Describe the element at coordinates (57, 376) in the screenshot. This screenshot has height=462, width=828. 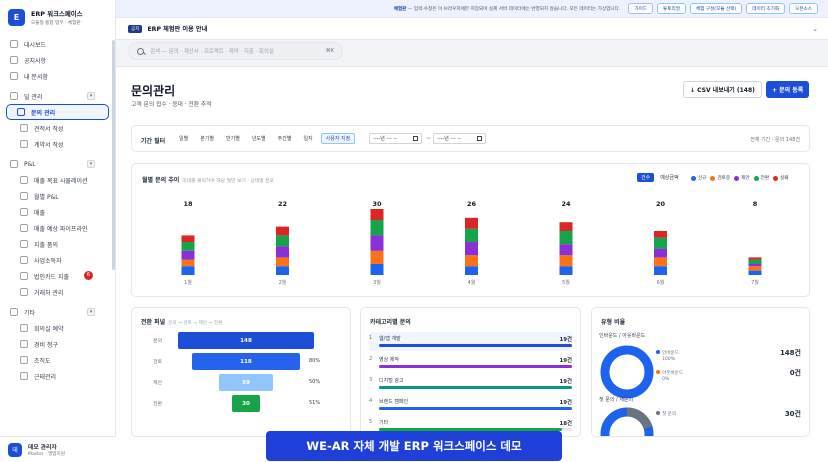
I see `sidebar-subitem-2-3: 근태관리` at that location.